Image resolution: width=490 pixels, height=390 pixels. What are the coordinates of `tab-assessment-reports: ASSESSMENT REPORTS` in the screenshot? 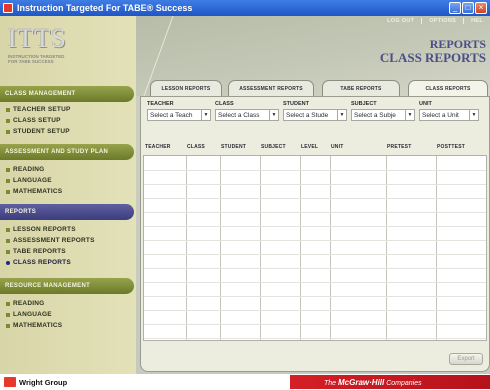 It's located at (271, 88).